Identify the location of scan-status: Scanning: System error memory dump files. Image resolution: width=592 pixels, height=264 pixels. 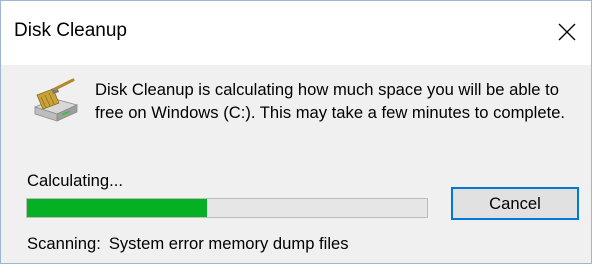
(188, 244).